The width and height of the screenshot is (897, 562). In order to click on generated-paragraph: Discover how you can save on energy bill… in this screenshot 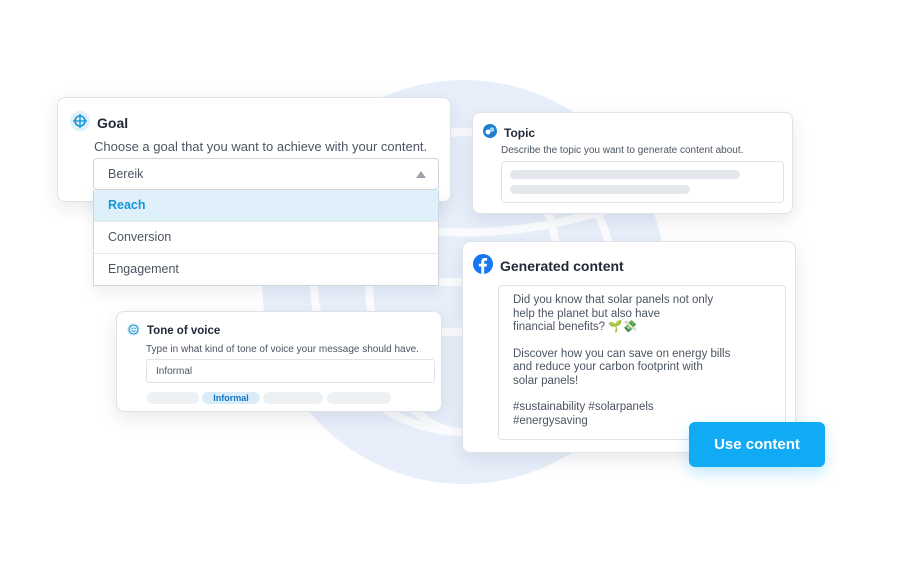, I will do `click(622, 367)`.